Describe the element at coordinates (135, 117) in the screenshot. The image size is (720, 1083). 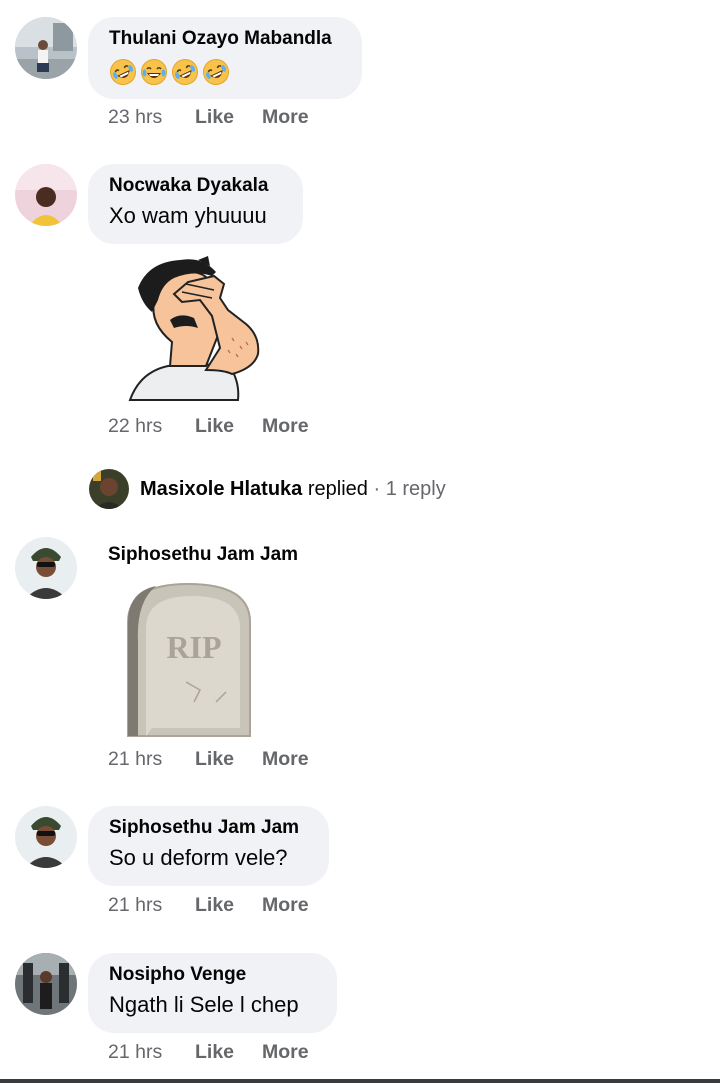
I see `timestamp: 23 hrs` at that location.